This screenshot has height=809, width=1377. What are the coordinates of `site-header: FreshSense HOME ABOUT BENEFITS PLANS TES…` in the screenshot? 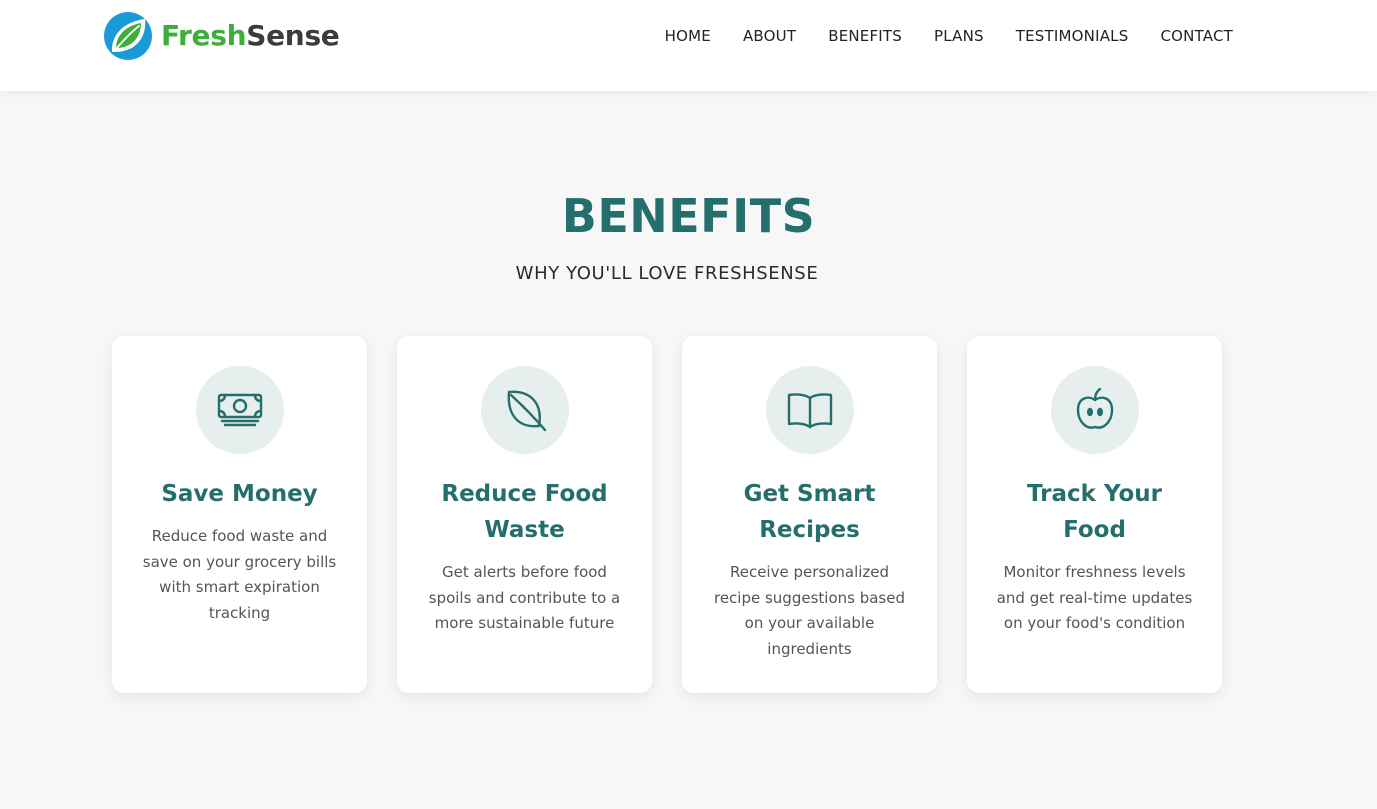 It's located at (688, 45).